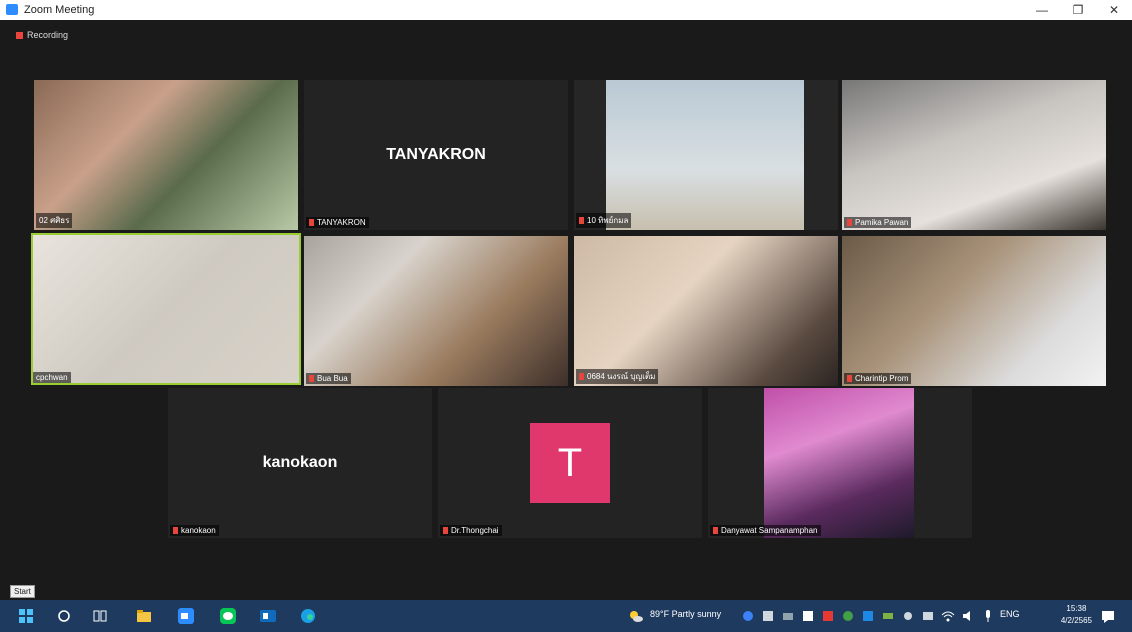 This screenshot has height=632, width=1132. Describe the element at coordinates (1010, 614) in the screenshot. I see `language-indicator: ENG` at that location.